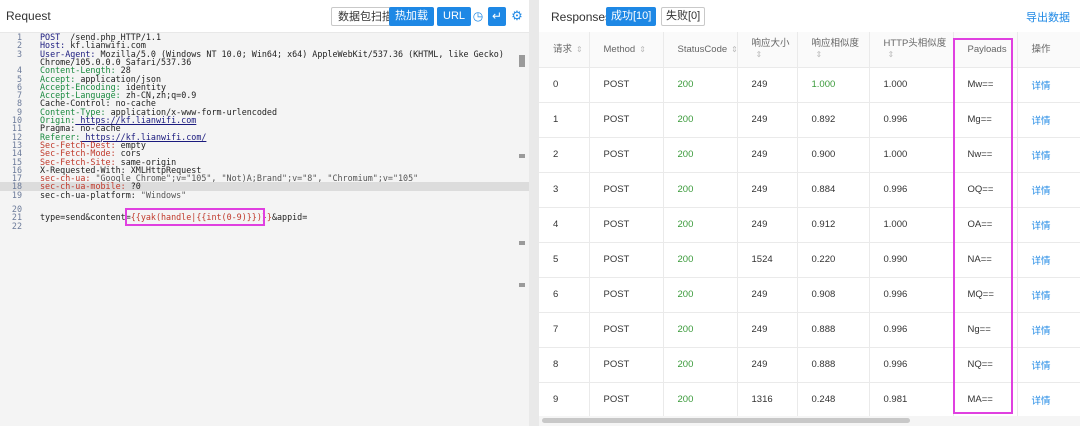  I want to click on table-cell: 0.981, so click(911, 400).